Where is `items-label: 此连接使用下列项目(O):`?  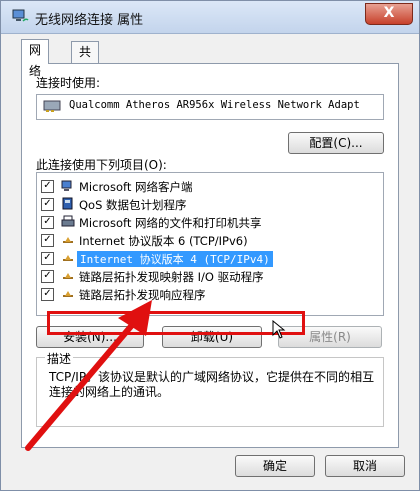
items-label: 此连接使用下列项目(O): is located at coordinates (101, 165).